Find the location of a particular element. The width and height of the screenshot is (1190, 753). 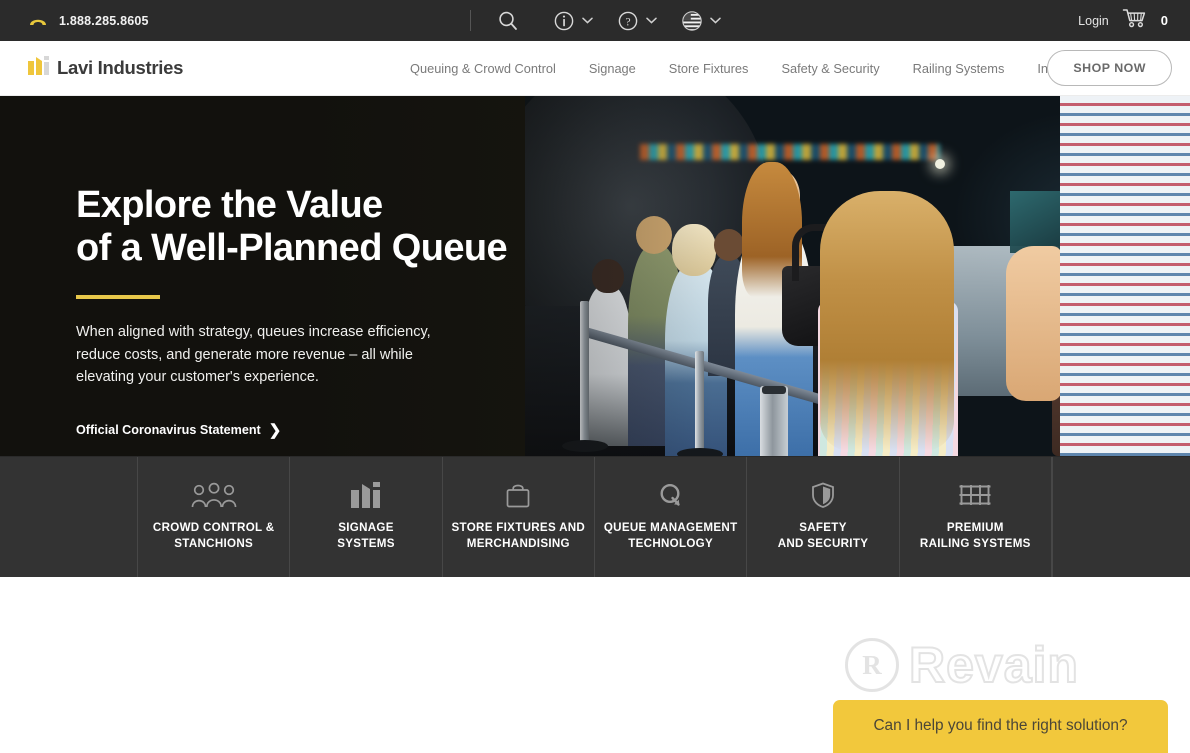

railing-icon is located at coordinates (975, 495).